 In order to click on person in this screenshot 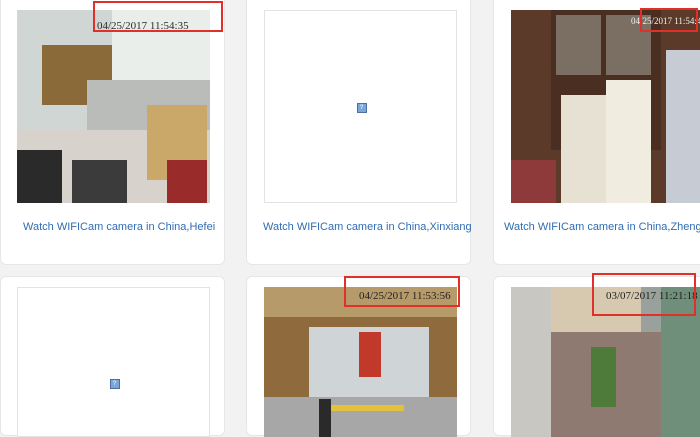, I will do `click(325, 418)`.